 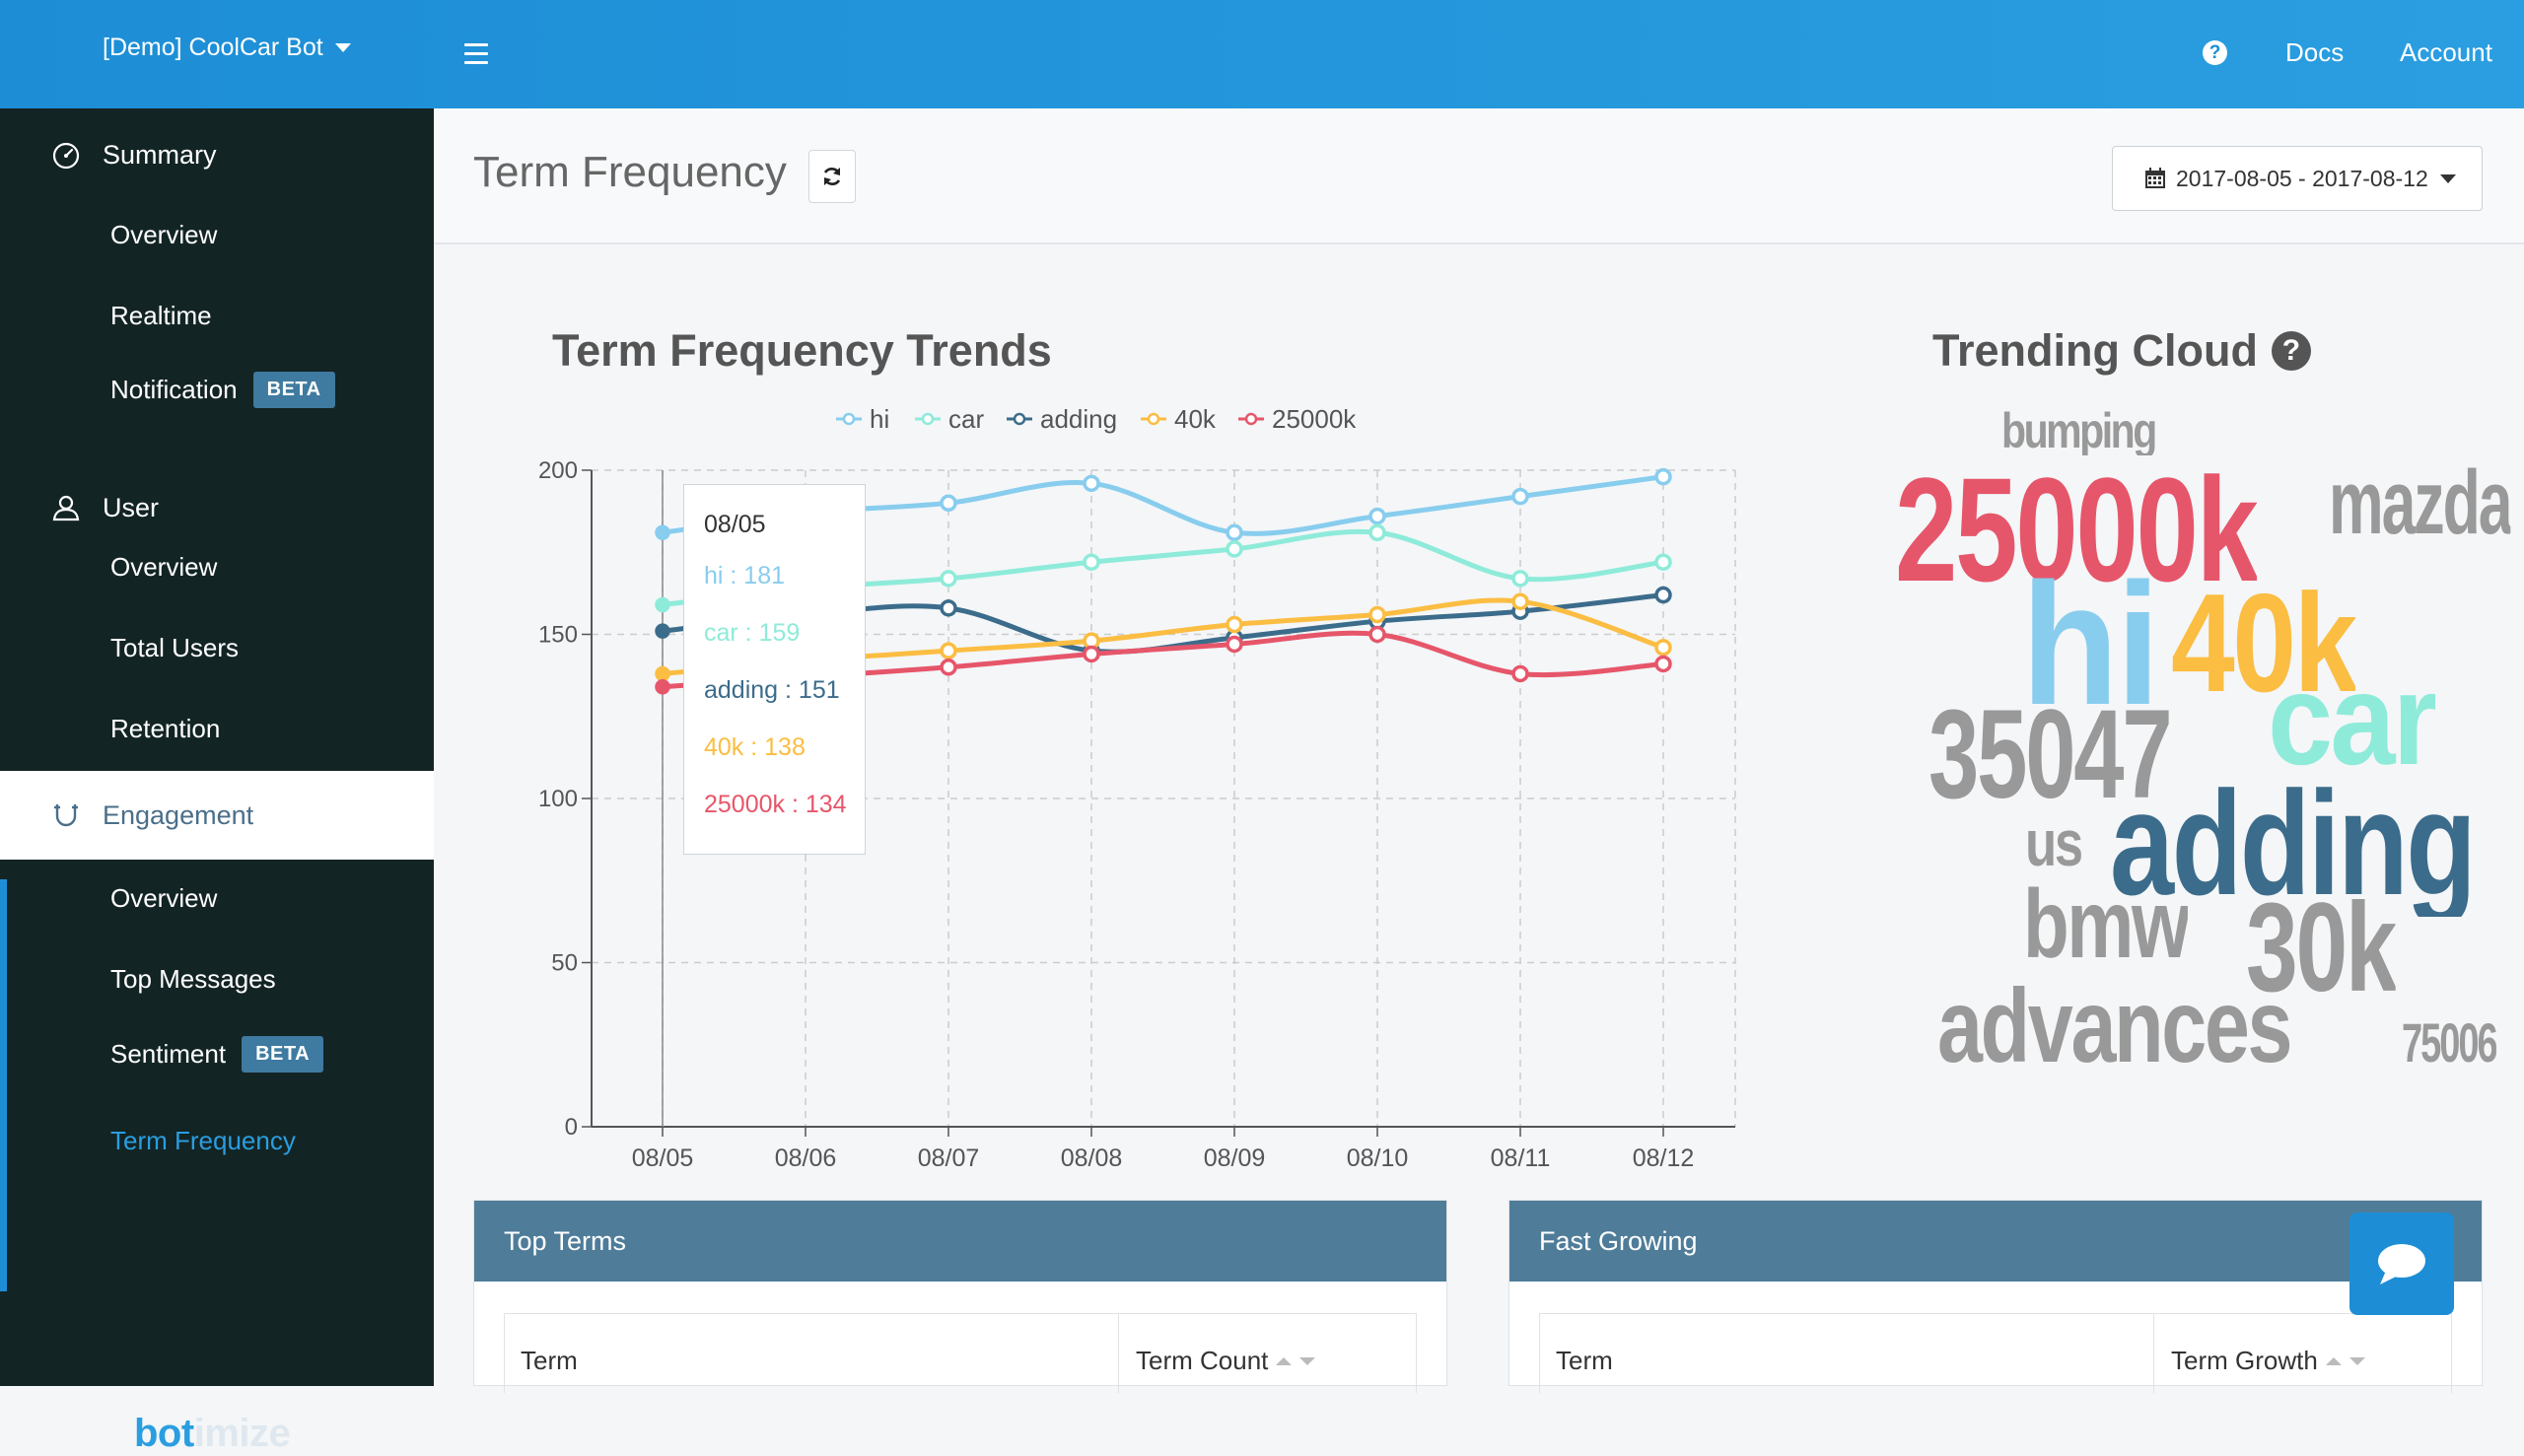 I want to click on date-range-picker: 2017-08-05 - 2017-08-12, so click(x=2297, y=178).